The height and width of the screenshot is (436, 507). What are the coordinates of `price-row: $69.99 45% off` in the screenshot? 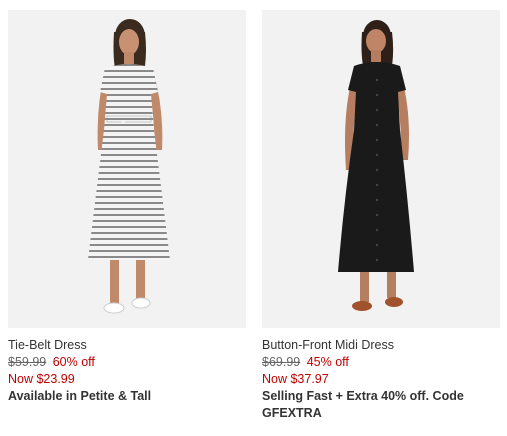 It's located at (381, 362).